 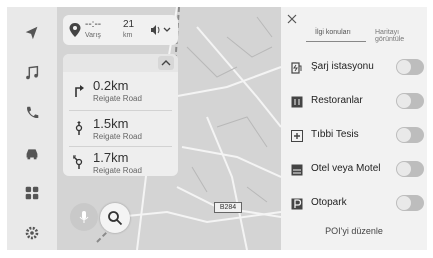 I want to click on maneuver-item: 1.5km Reigate Road, so click(x=120, y=129).